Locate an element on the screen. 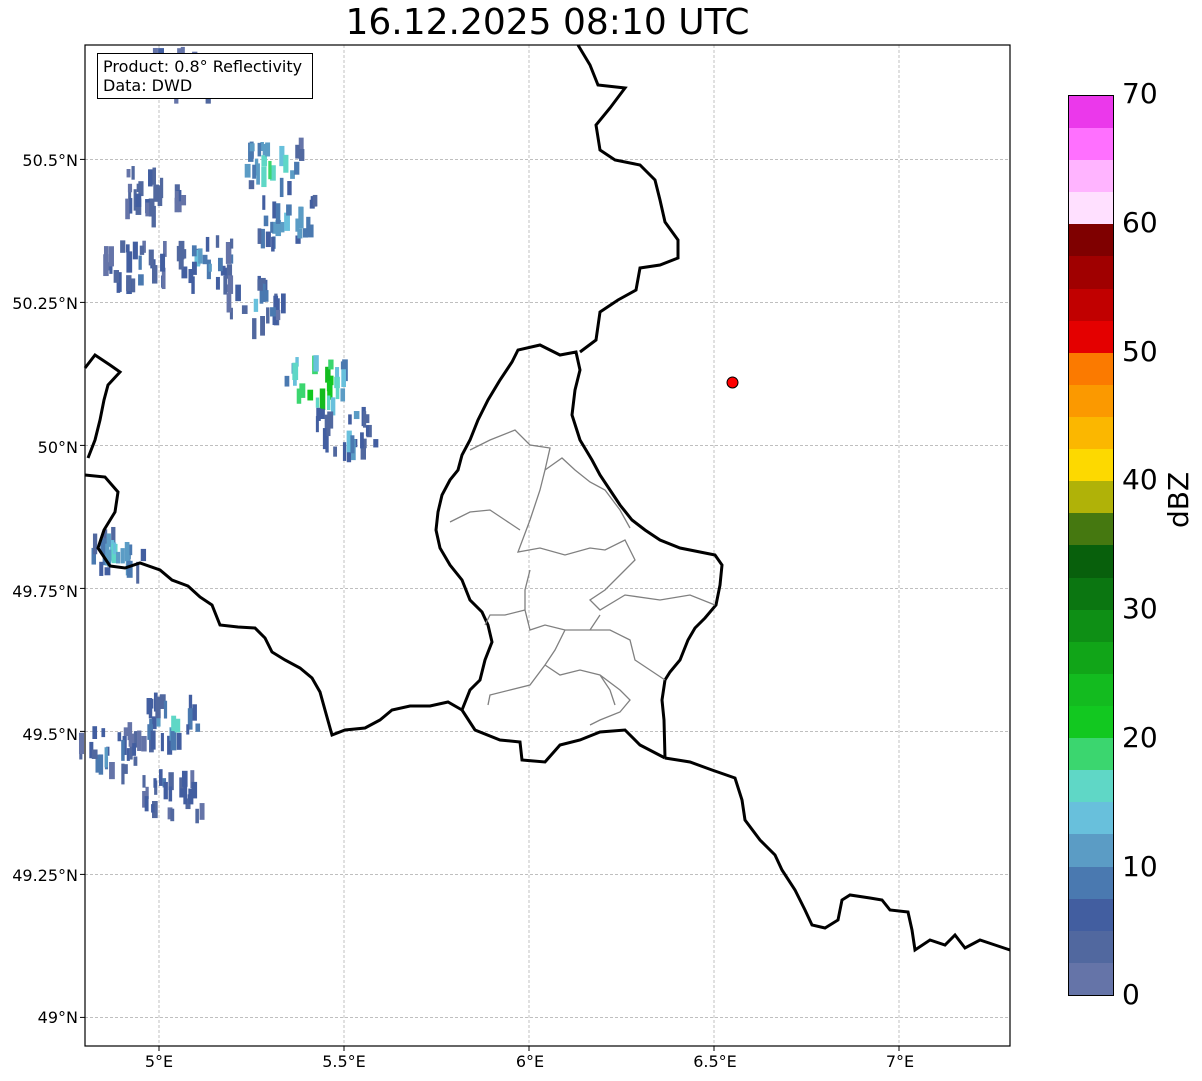  colorbar-tick-label: 70 is located at coordinates (1140, 93).